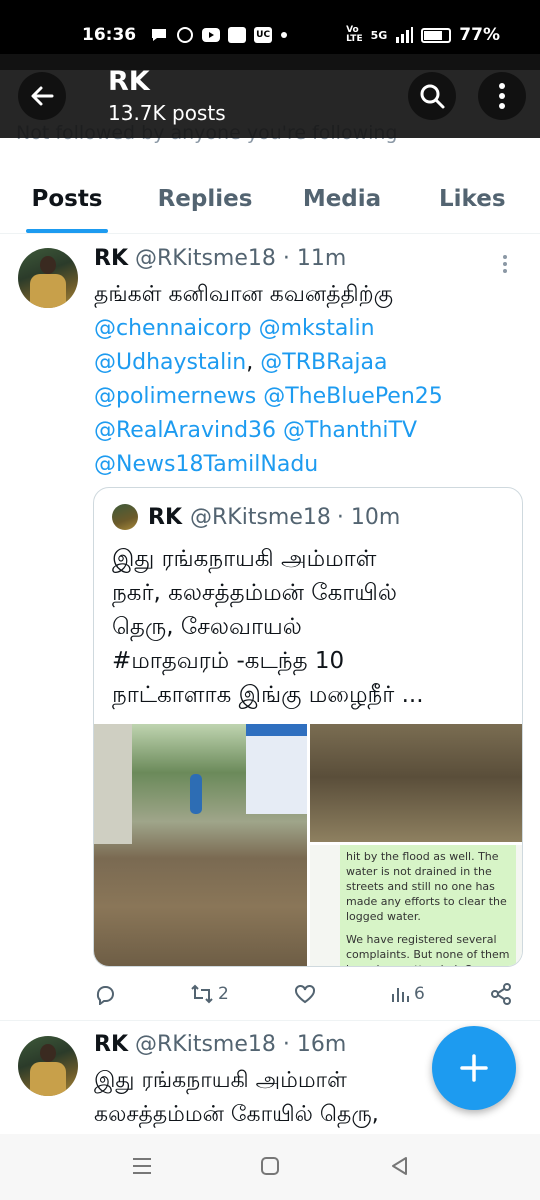 This screenshot has width=540, height=1200. I want to click on mention-link: @ThanthiTV, so click(350, 430).